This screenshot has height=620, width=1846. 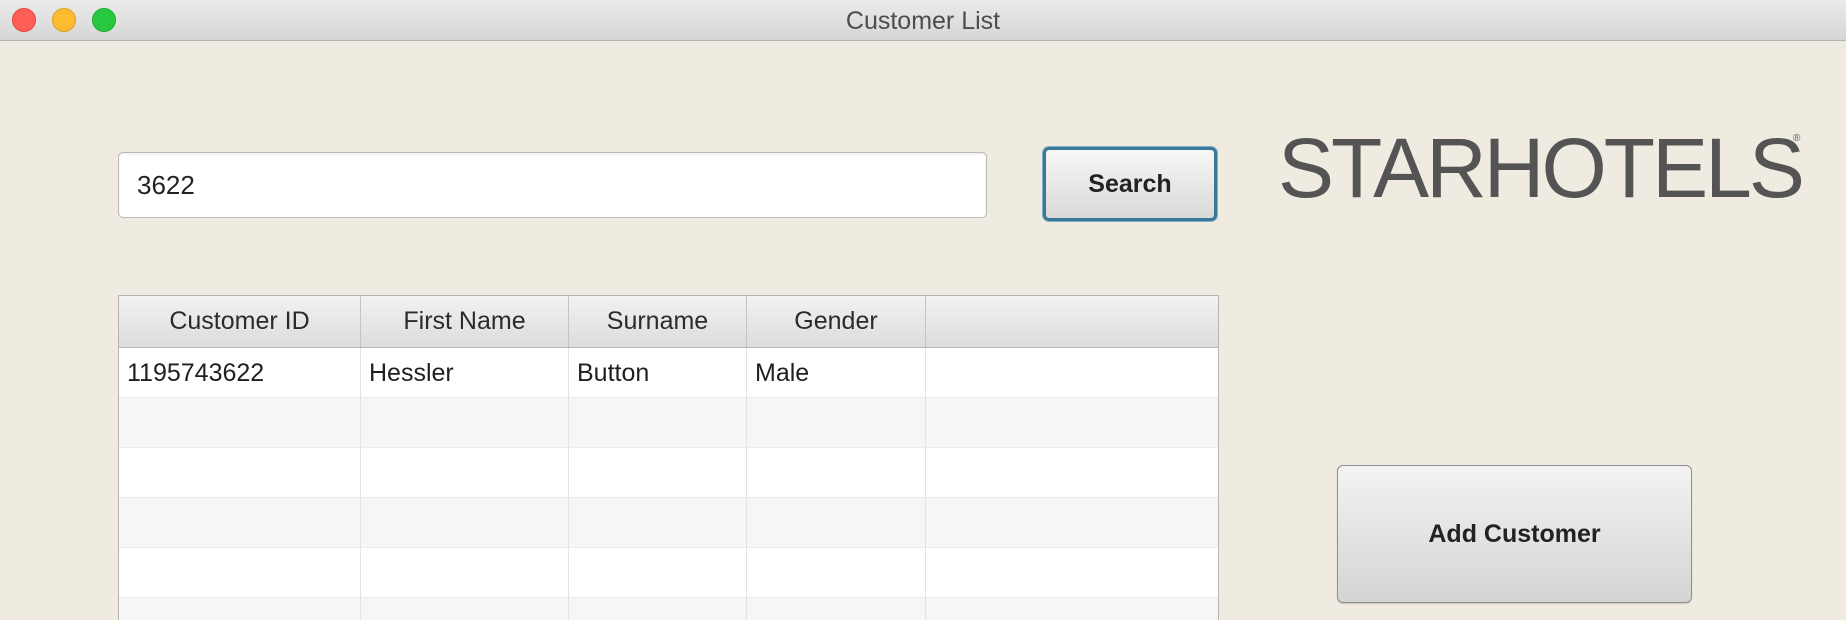 I want to click on title-bar: Customer List, so click(x=923, y=20).